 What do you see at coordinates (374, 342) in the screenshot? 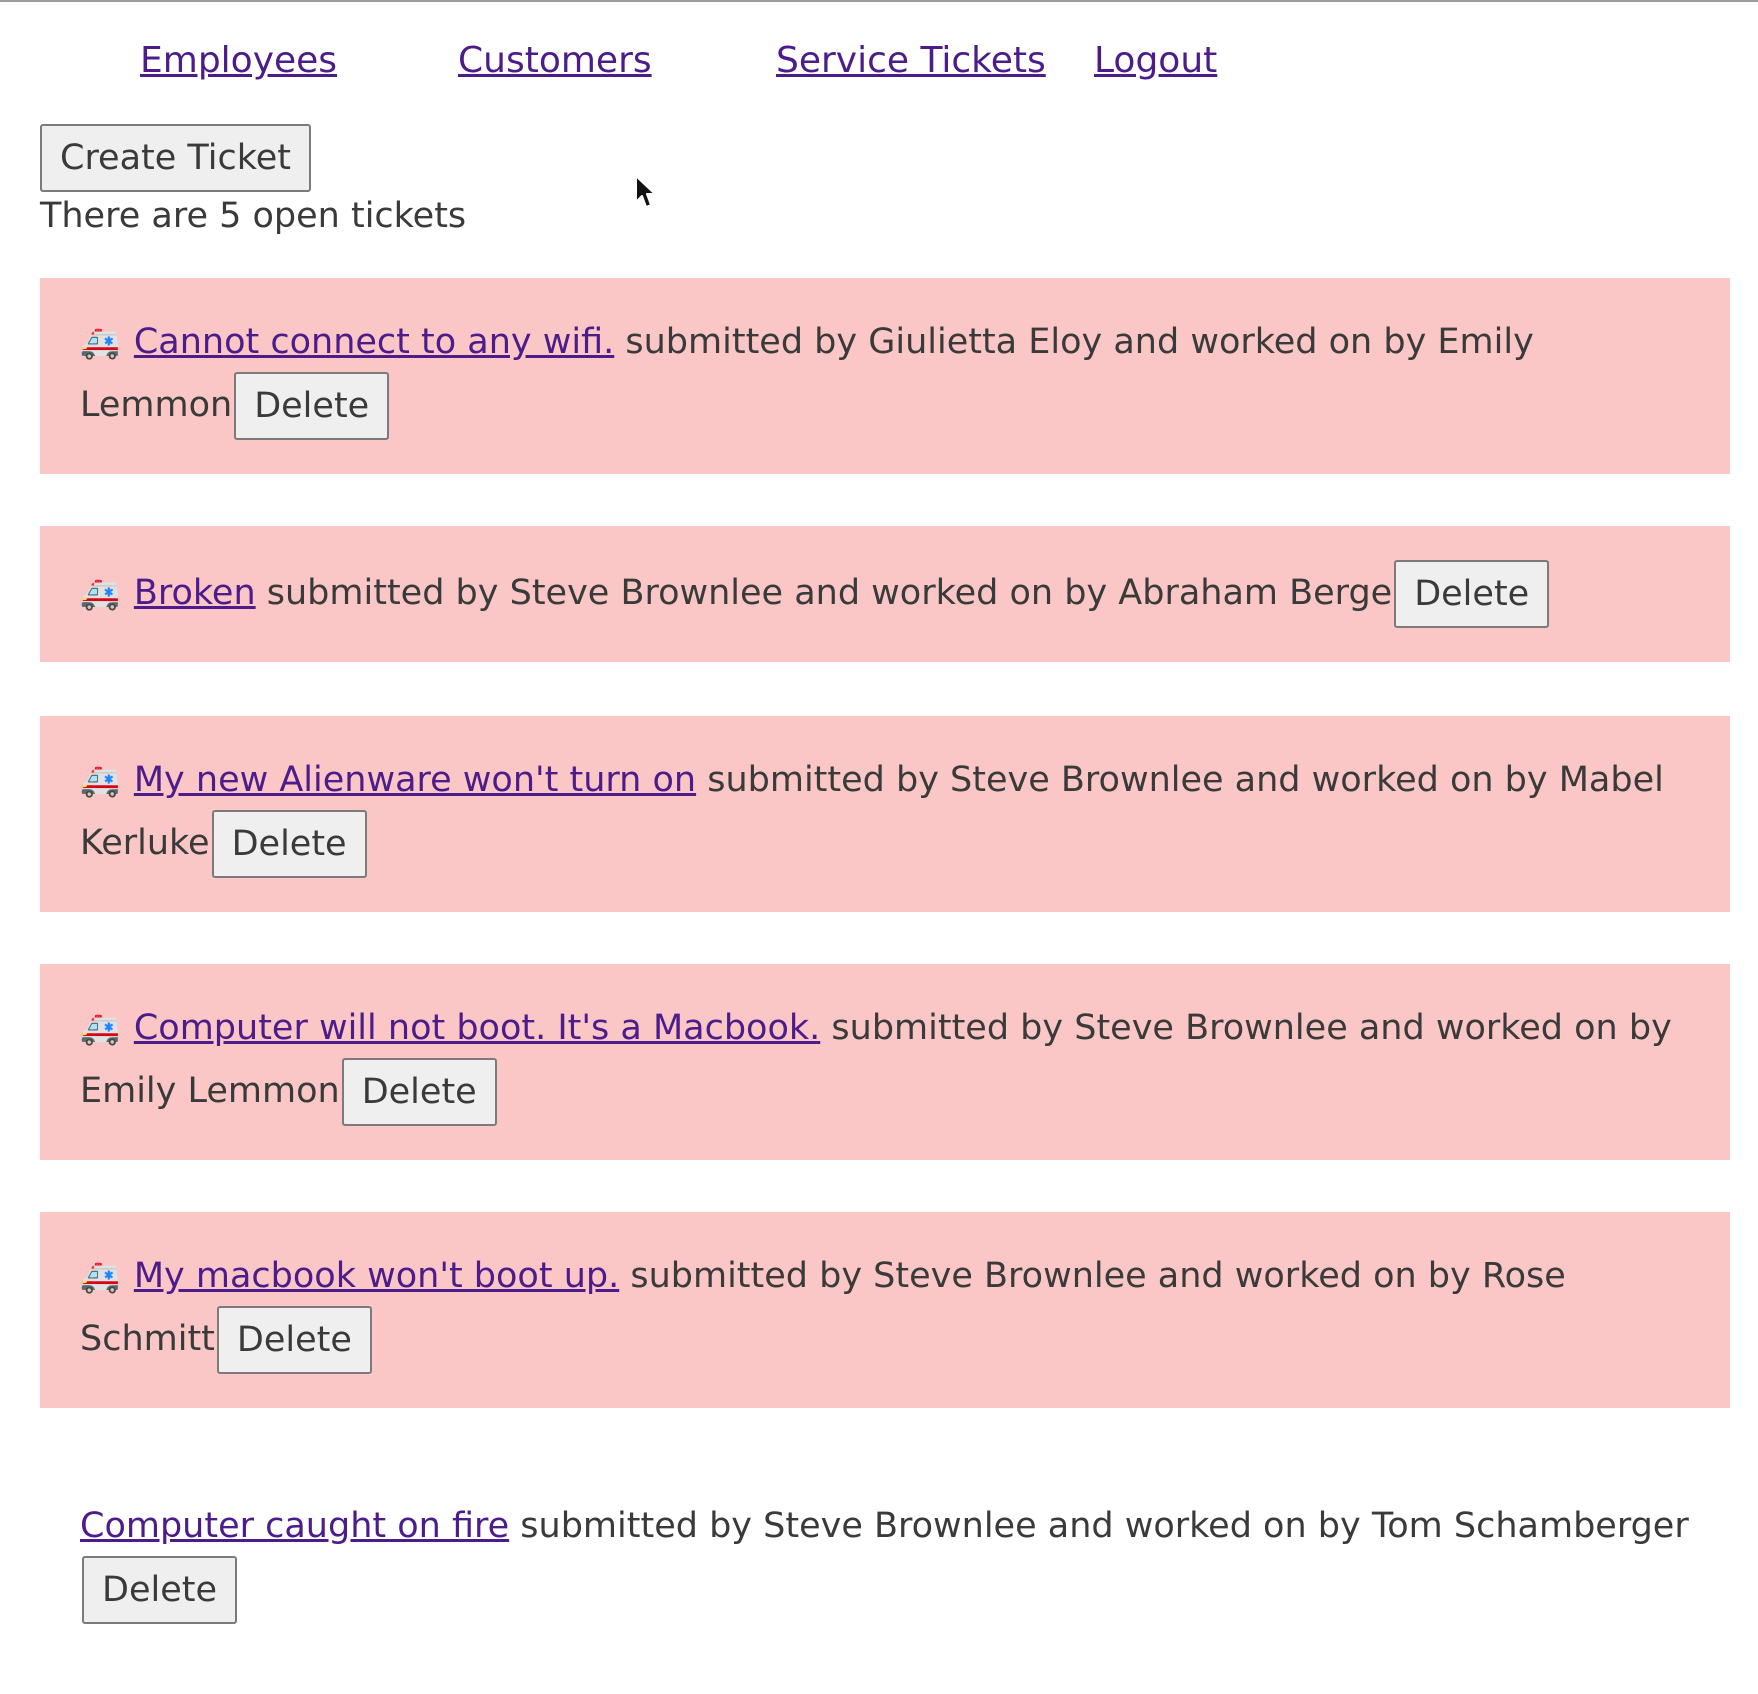
I see `ticket-description-link: Cannot connect to any wifi.` at bounding box center [374, 342].